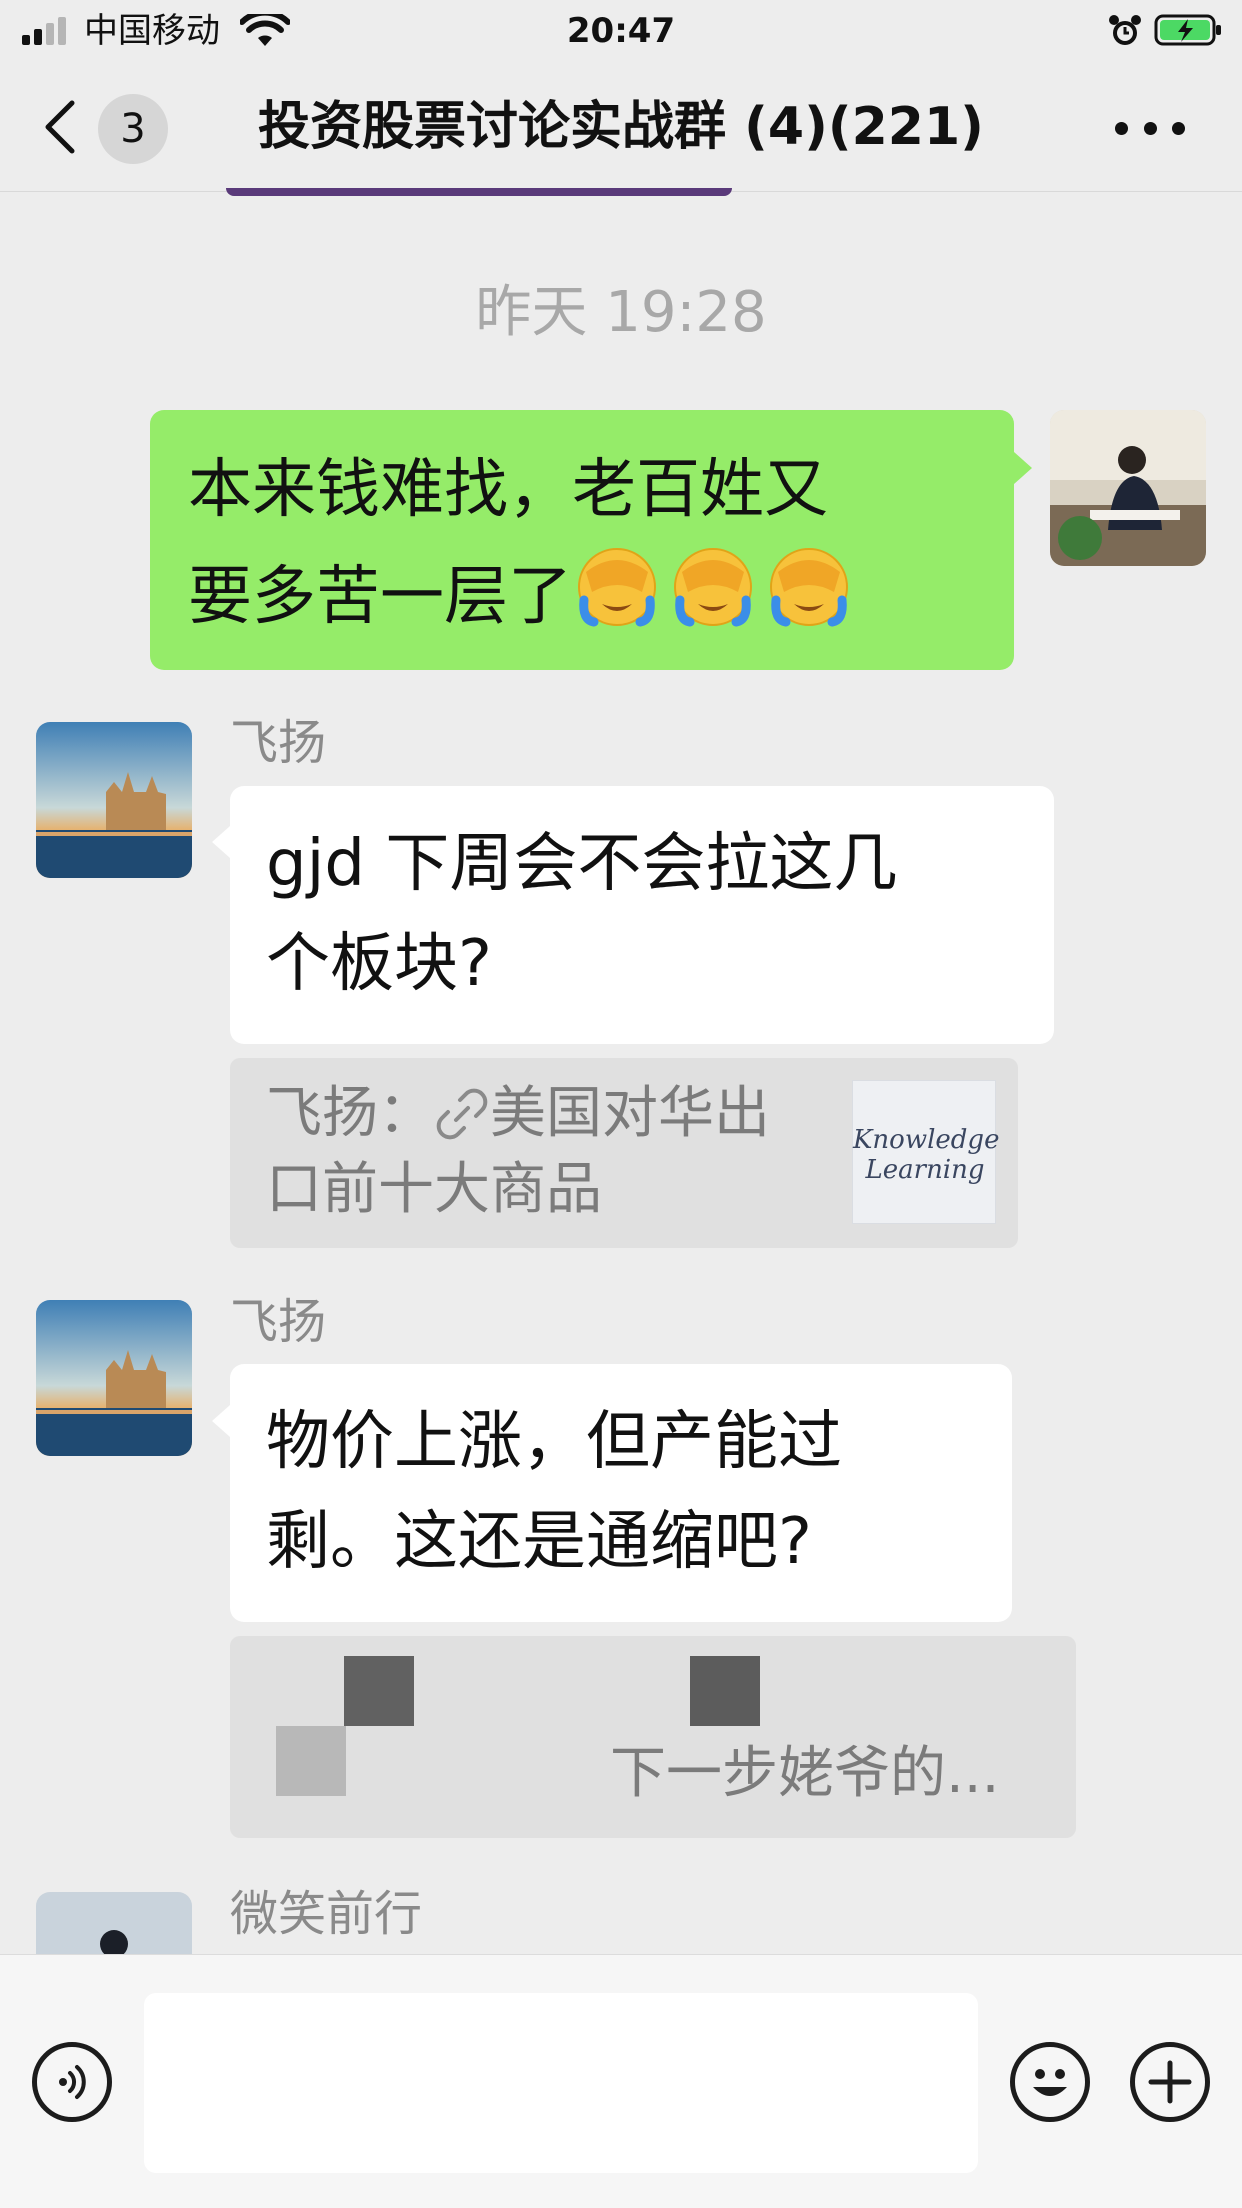 This screenshot has width=1242, height=2208. What do you see at coordinates (539, 1542) in the screenshot?
I see `message-text-line: 剩。这还是通缩吧?` at bounding box center [539, 1542].